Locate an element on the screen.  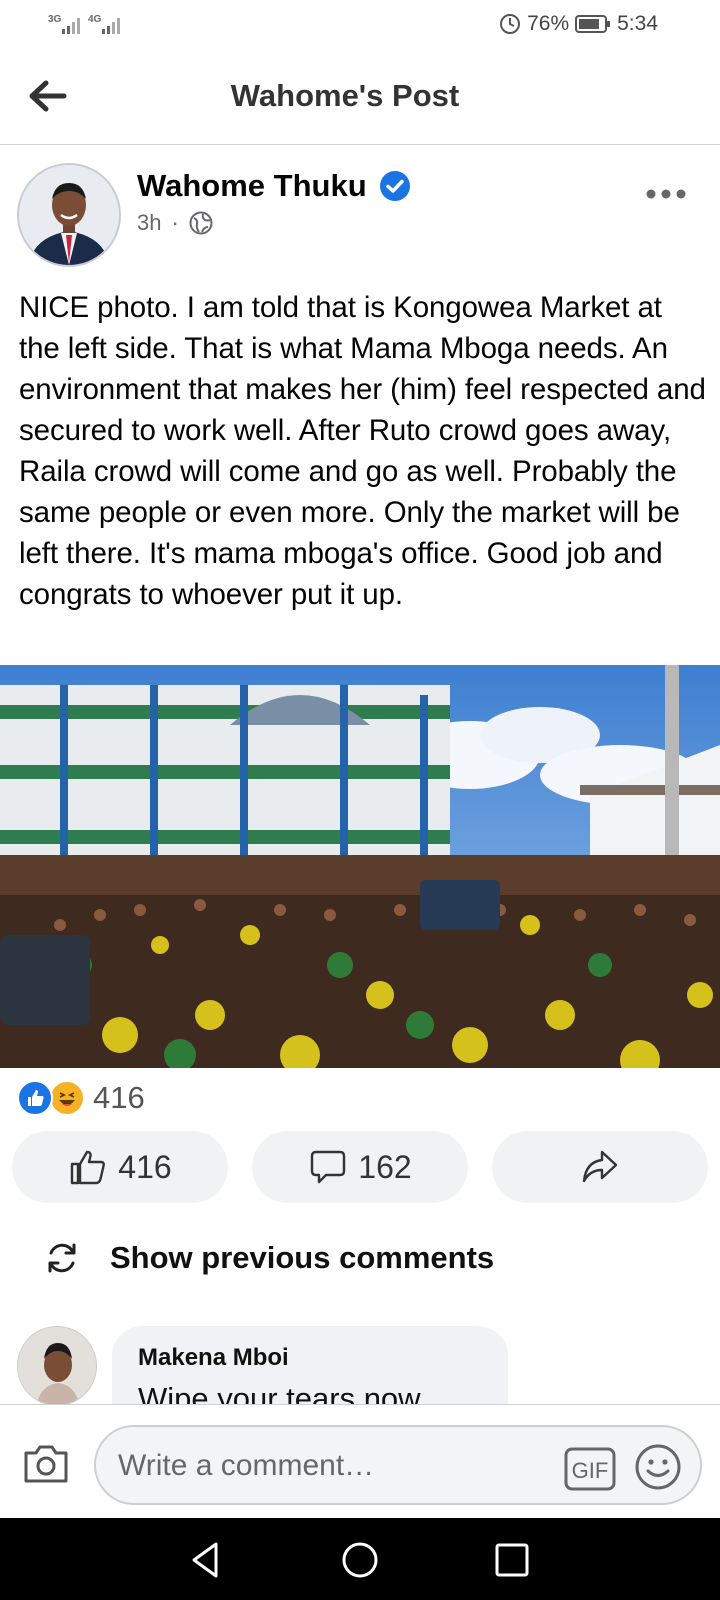
thumbs-up-icon is located at coordinates (88, 1167).